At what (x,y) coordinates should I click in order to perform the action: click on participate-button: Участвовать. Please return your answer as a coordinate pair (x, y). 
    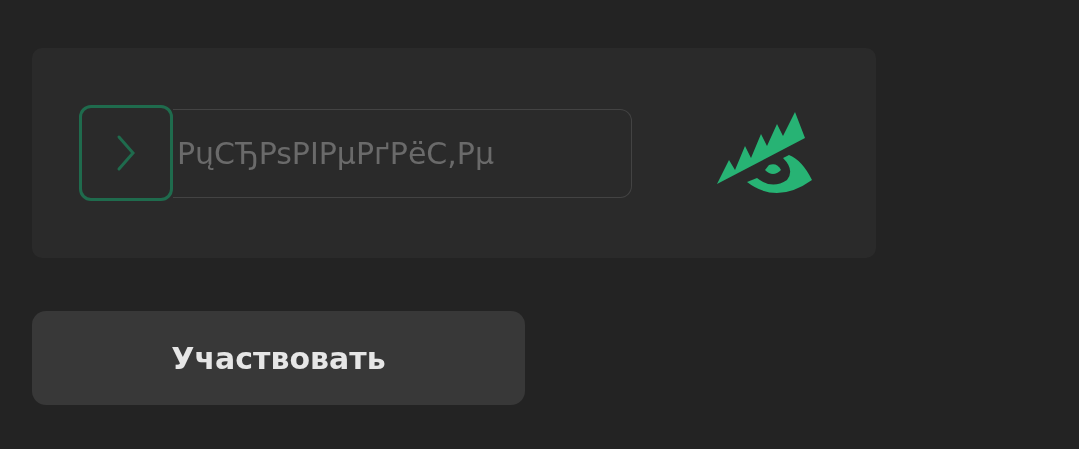
    Looking at the image, I should click on (278, 358).